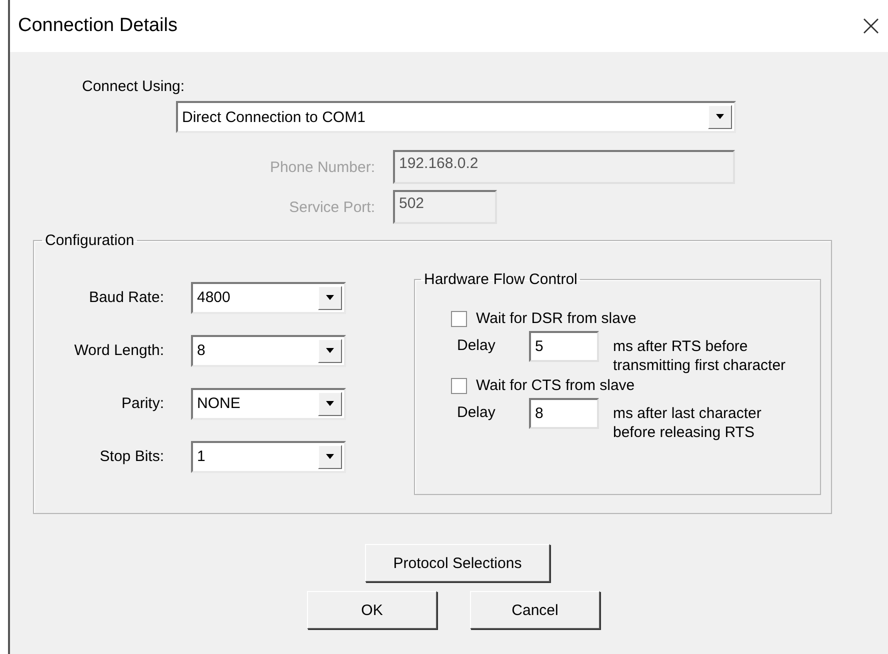 Image resolution: width=888 pixels, height=654 pixels. What do you see at coordinates (535, 610) in the screenshot?
I see `cancel-button: Cancel` at bounding box center [535, 610].